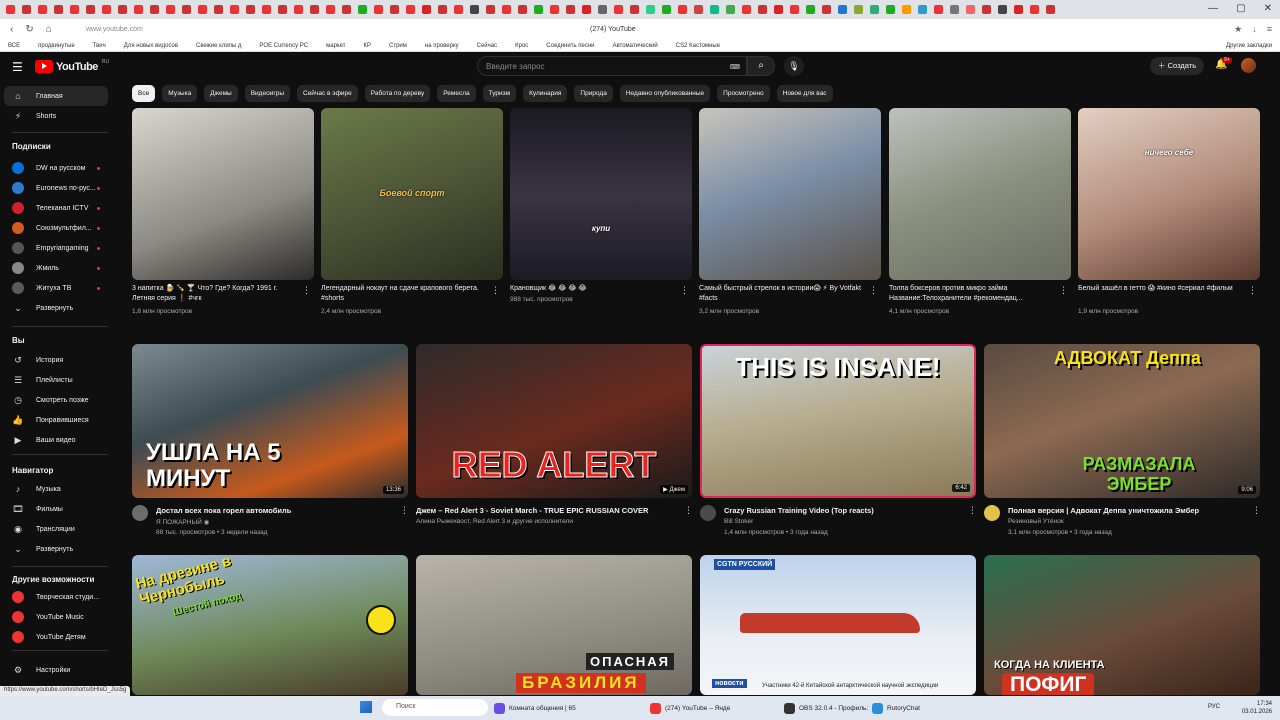 This screenshot has width=1280, height=720. Describe the element at coordinates (366, 707) in the screenshot. I see `windows-start-icon` at that location.